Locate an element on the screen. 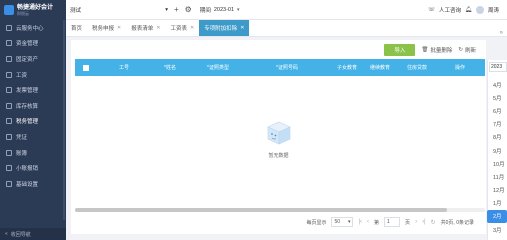  column-header: 子女教育 is located at coordinates (347, 67).